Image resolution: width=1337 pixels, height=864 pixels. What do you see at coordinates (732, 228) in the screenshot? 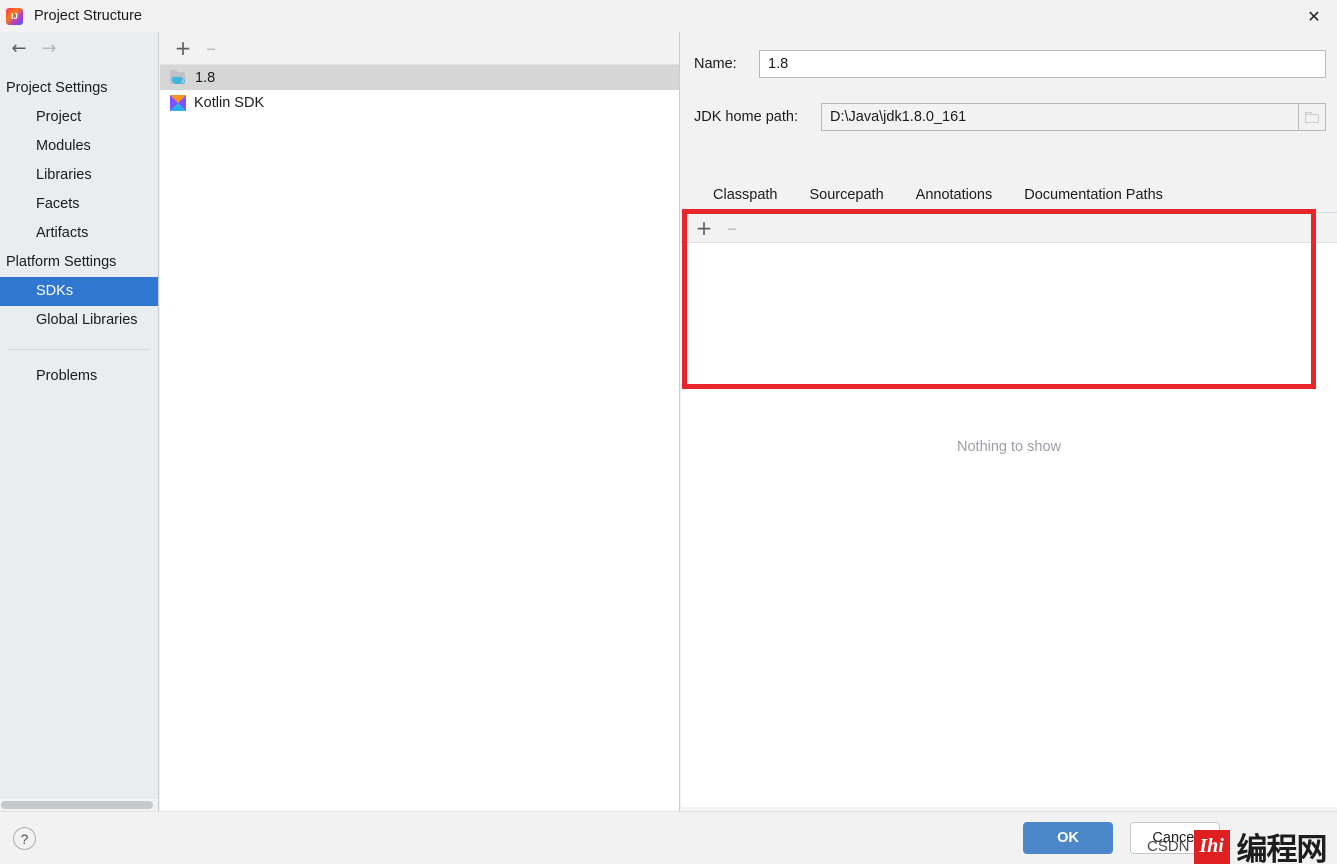
I see `remove-path-button: –` at bounding box center [732, 228].